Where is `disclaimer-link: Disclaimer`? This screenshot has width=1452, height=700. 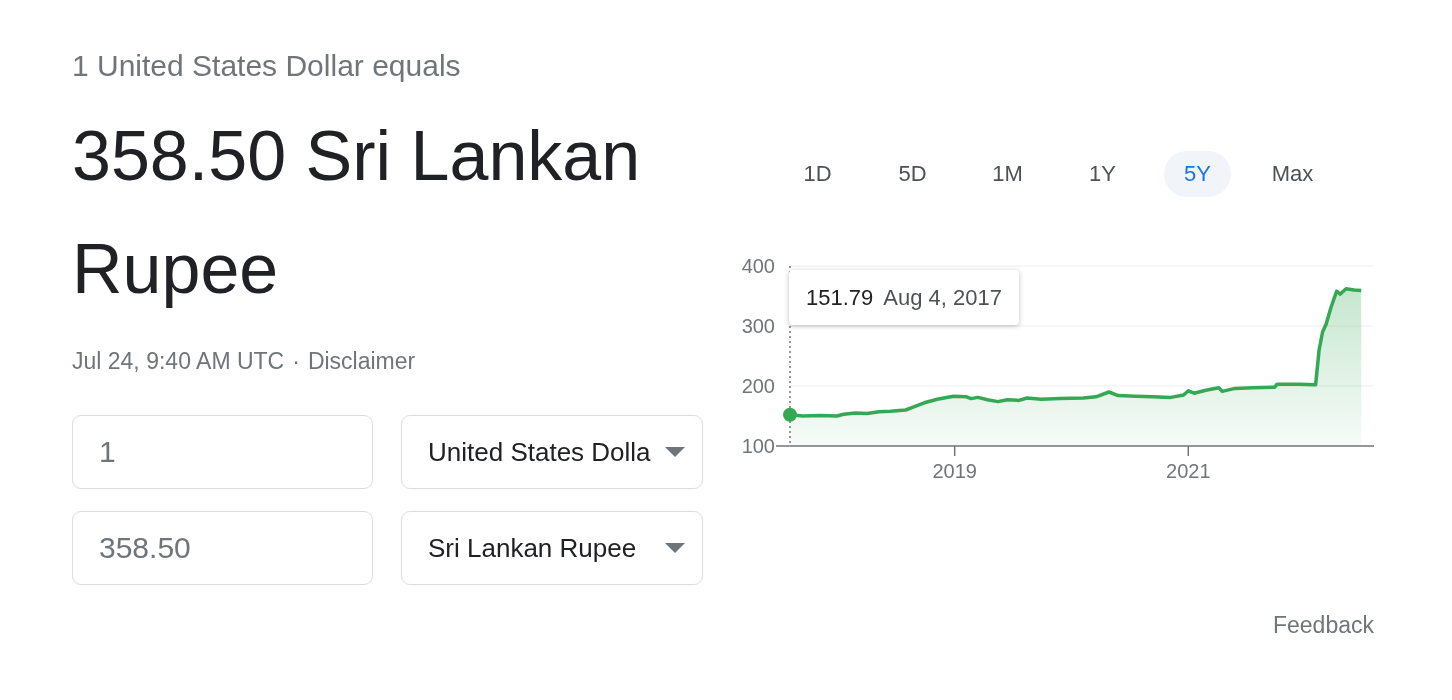 disclaimer-link: Disclaimer is located at coordinates (361, 361).